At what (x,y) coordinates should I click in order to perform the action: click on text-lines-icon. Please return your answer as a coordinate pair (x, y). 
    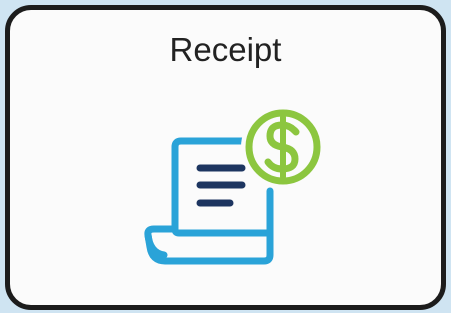
    Looking at the image, I should click on (221, 185).